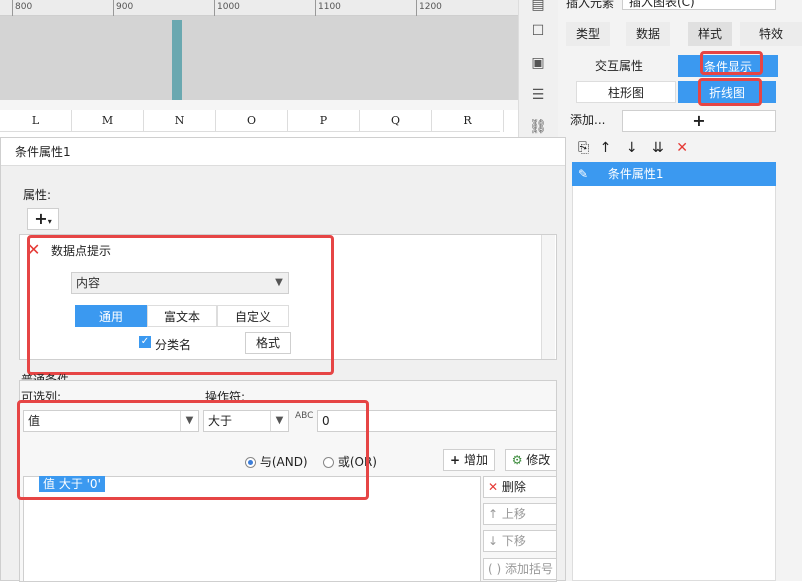 The width and height of the screenshot is (802, 582). Describe the element at coordinates (123, 8) in the screenshot. I see `ruler-tick: 900` at that location.